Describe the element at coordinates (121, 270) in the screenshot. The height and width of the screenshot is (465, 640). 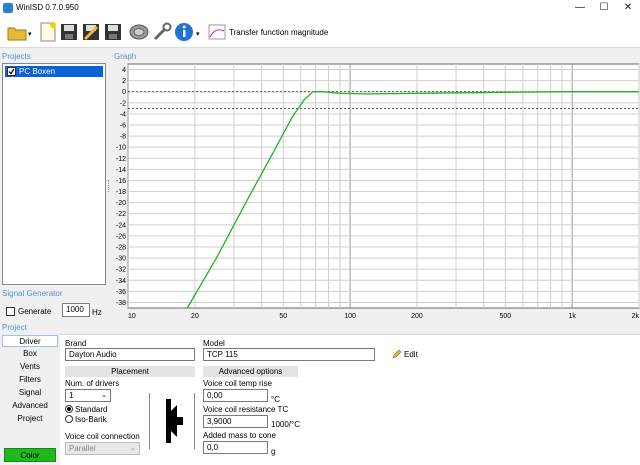
I see `y-tick-label: -32` at that location.